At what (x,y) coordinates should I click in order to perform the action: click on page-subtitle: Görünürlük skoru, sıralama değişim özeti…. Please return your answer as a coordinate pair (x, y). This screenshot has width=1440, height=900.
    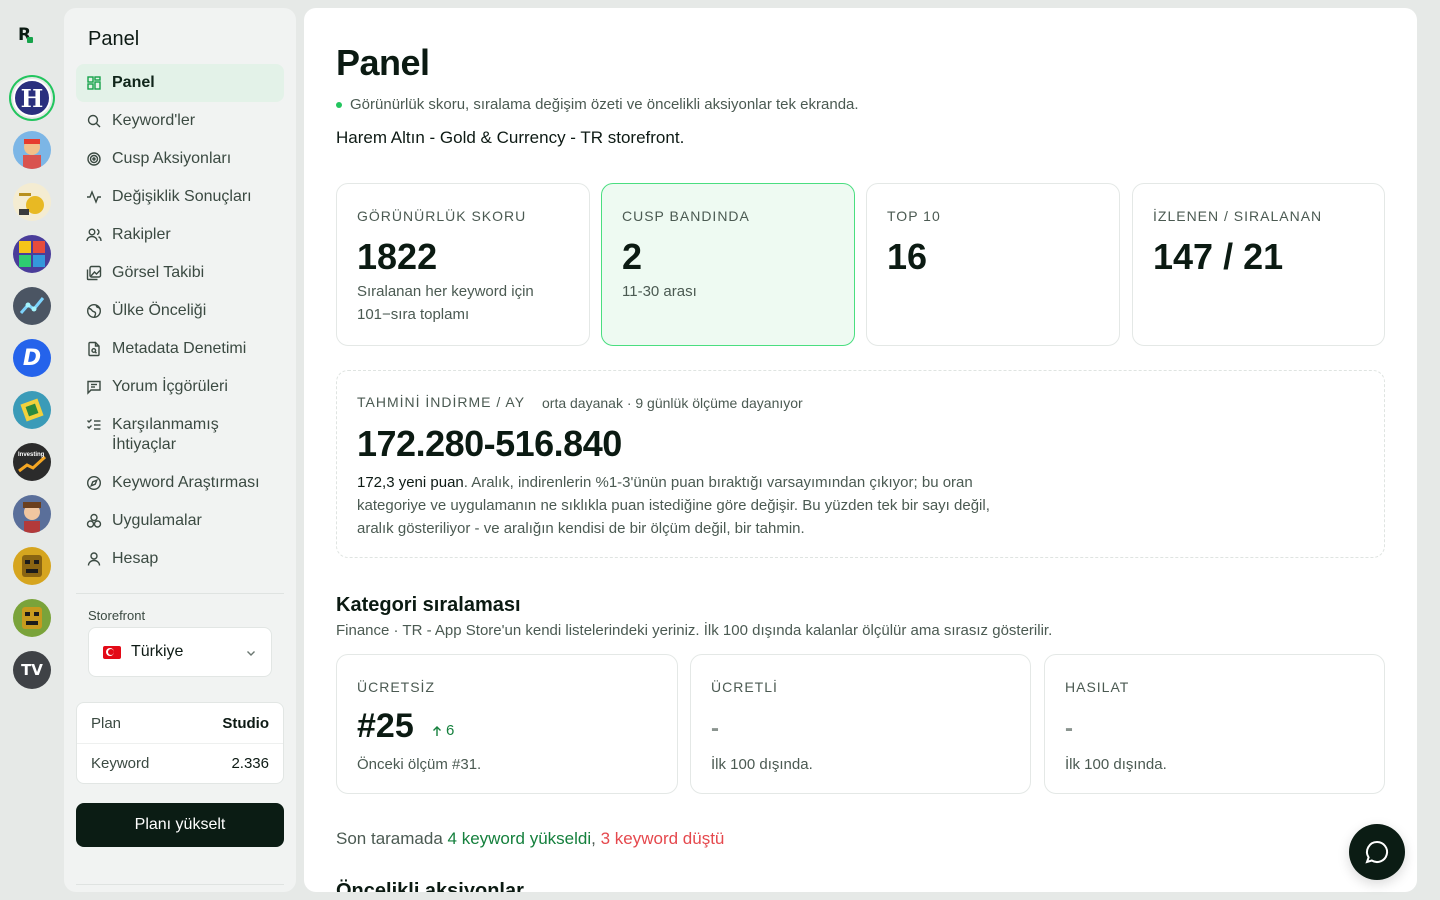
    Looking at the image, I should click on (597, 104).